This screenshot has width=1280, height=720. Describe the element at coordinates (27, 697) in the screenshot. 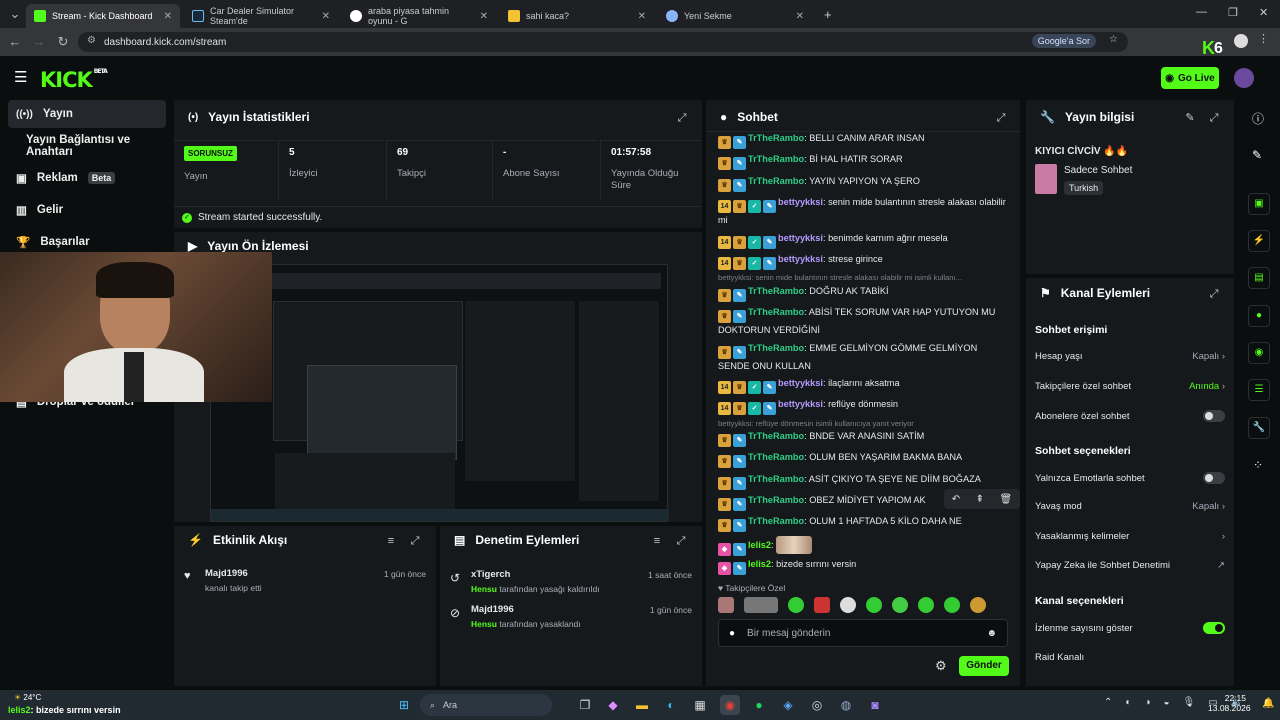

I see `weather-widget: ☀ 24°C` at that location.